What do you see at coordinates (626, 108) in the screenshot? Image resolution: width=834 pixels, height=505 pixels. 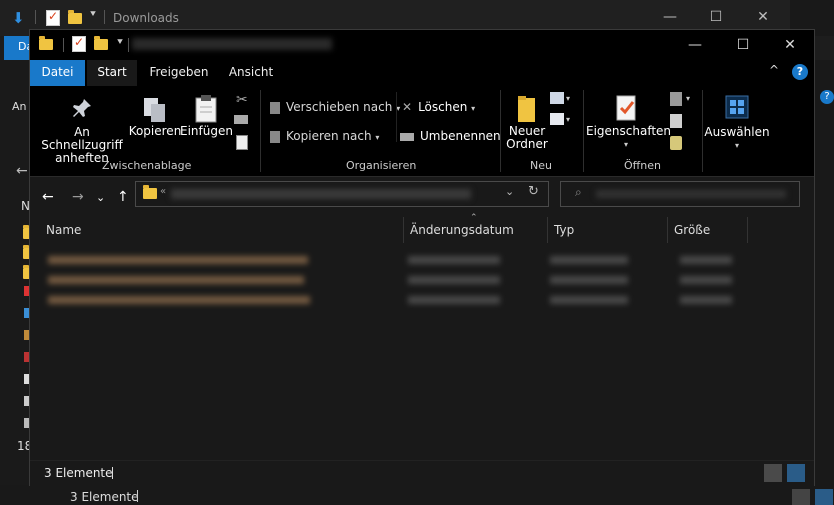 I see `properties-check-icon` at bounding box center [626, 108].